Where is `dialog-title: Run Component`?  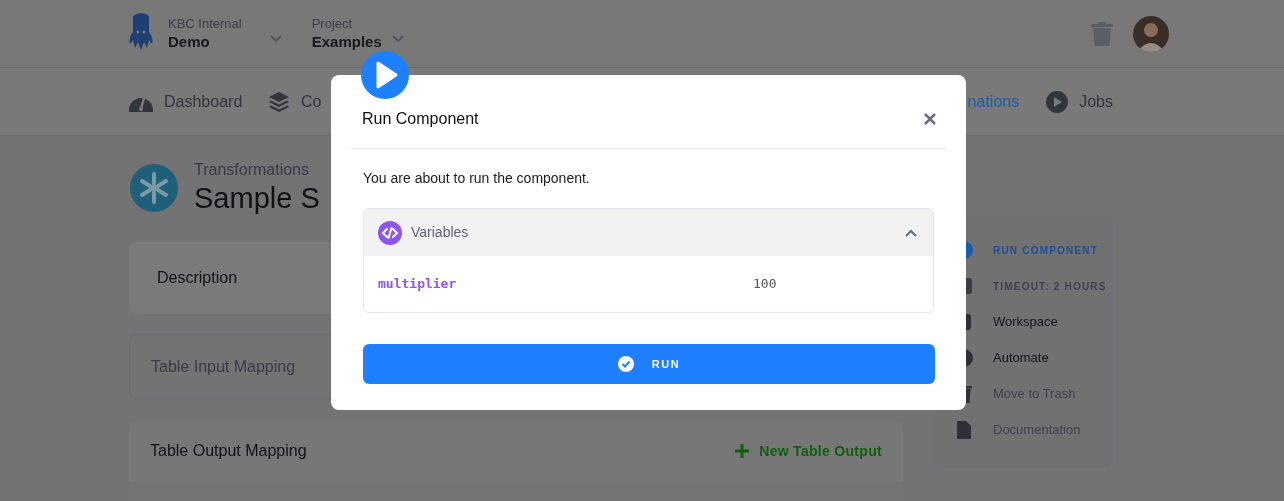 dialog-title: Run Component is located at coordinates (420, 118).